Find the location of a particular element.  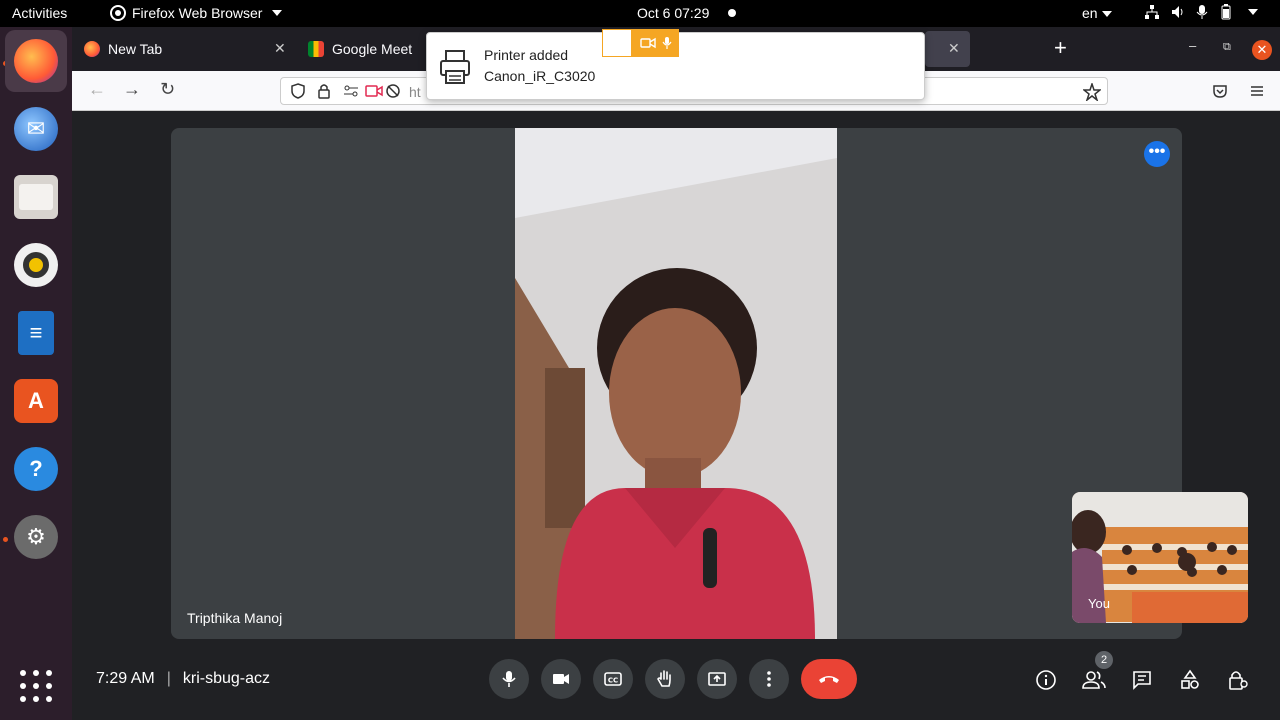

shield-icon is located at coordinates (298, 91).